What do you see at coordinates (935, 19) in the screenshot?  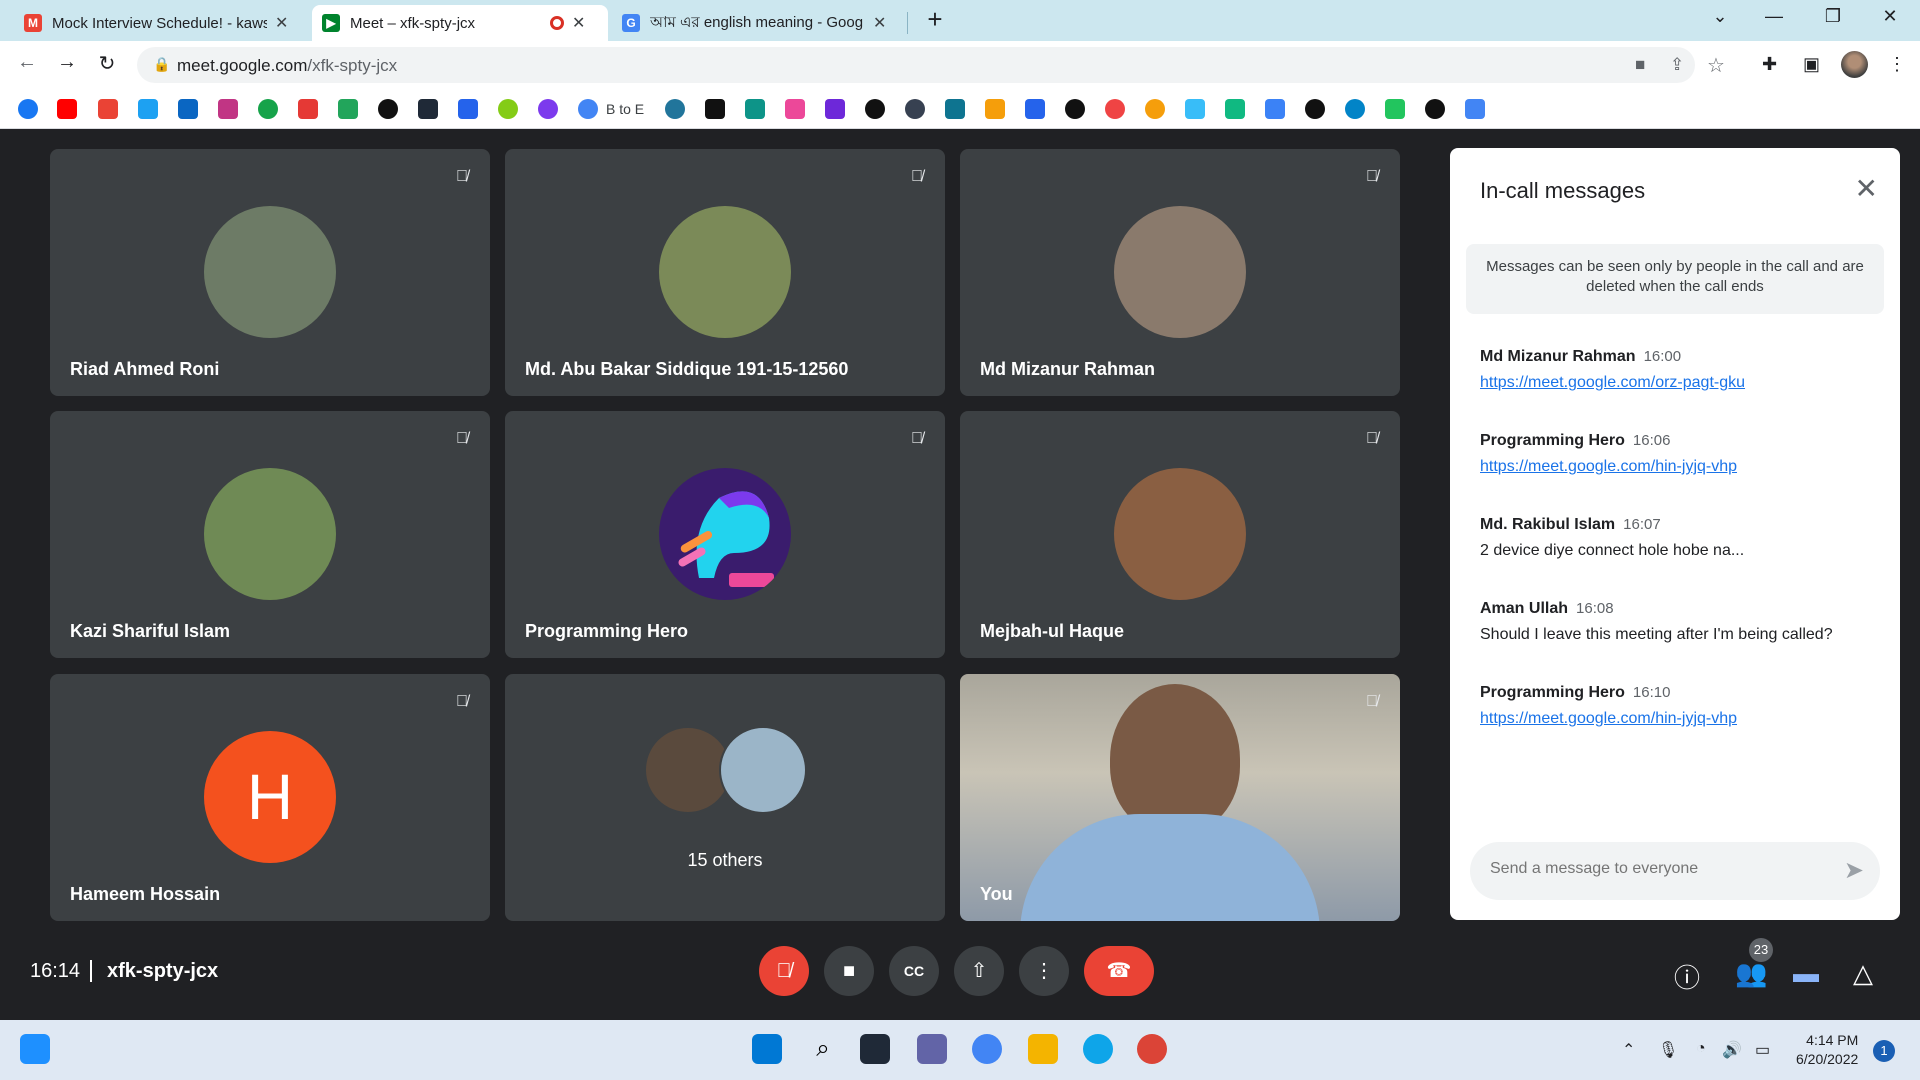 I see `new-tab-button: +` at bounding box center [935, 19].